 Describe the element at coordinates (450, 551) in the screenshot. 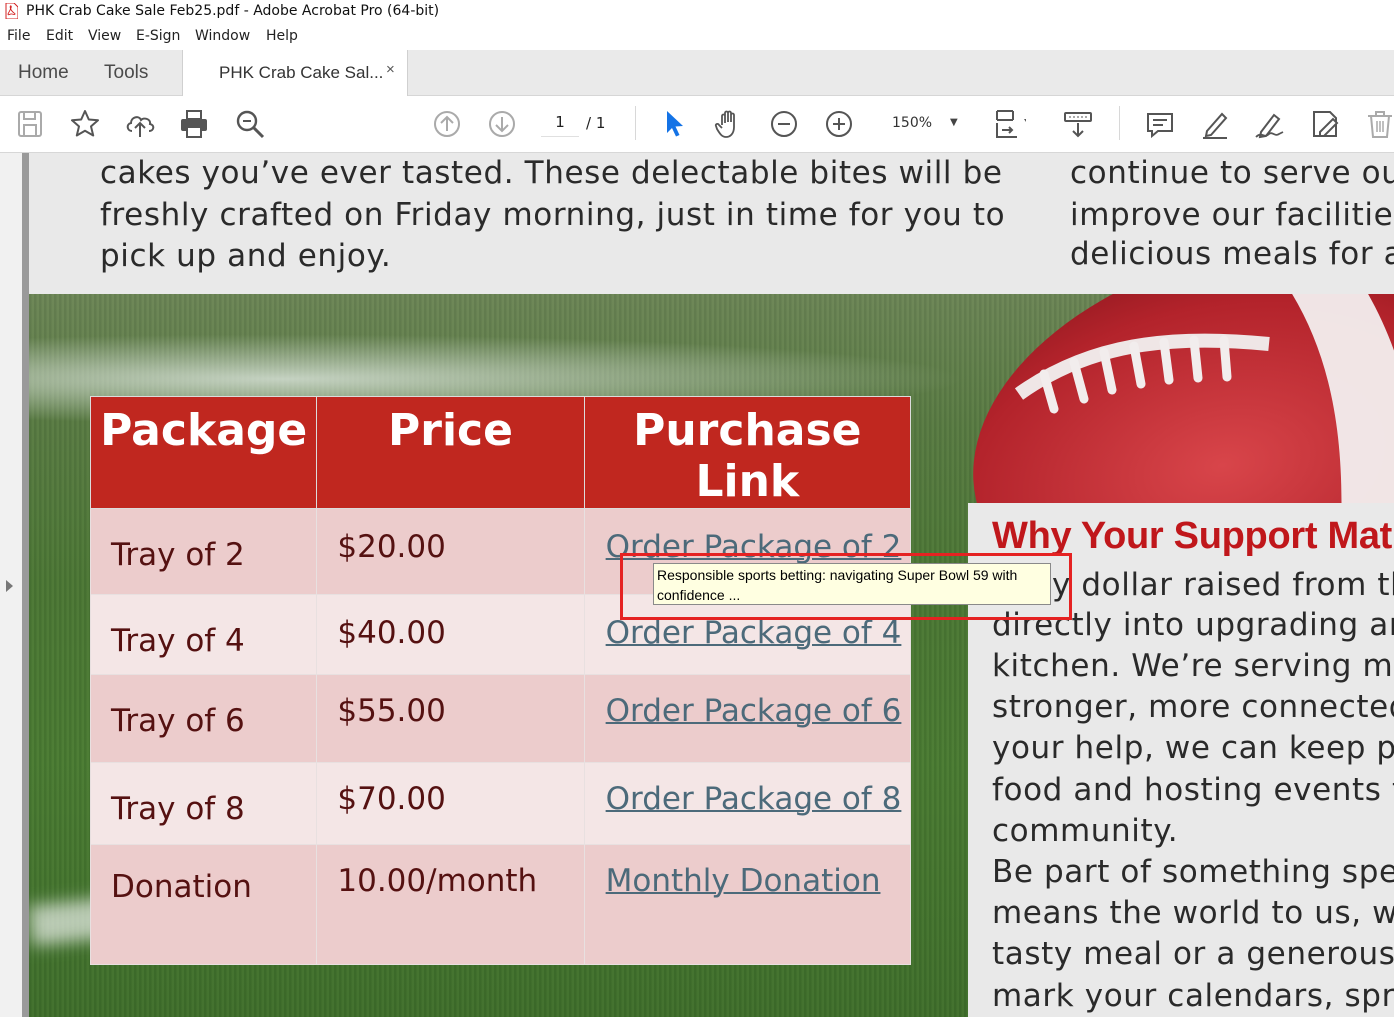

I see `price-cell: $20.00` at that location.